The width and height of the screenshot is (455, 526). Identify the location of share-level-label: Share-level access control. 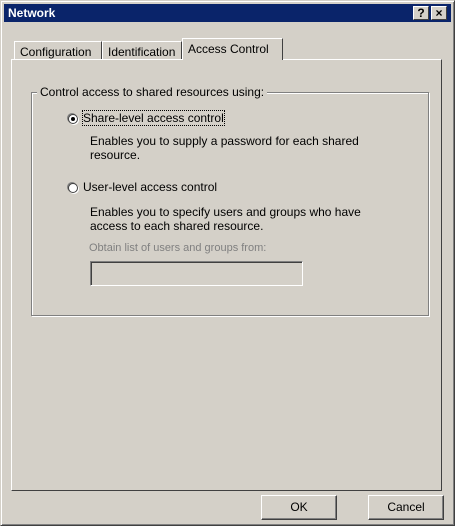
(153, 118).